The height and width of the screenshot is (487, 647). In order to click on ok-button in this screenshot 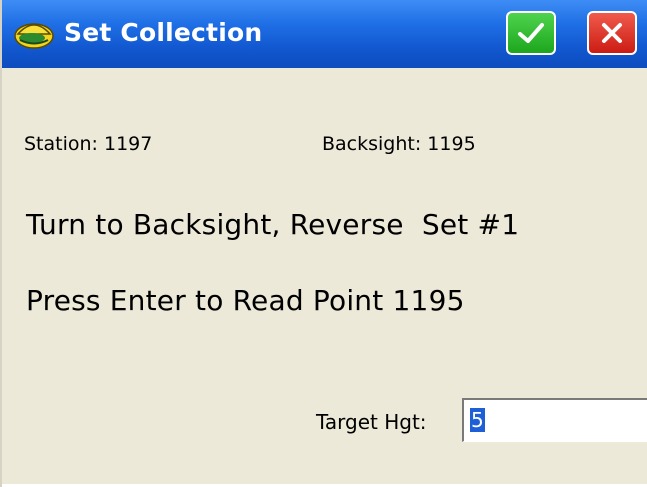, I will do `click(531, 33)`.